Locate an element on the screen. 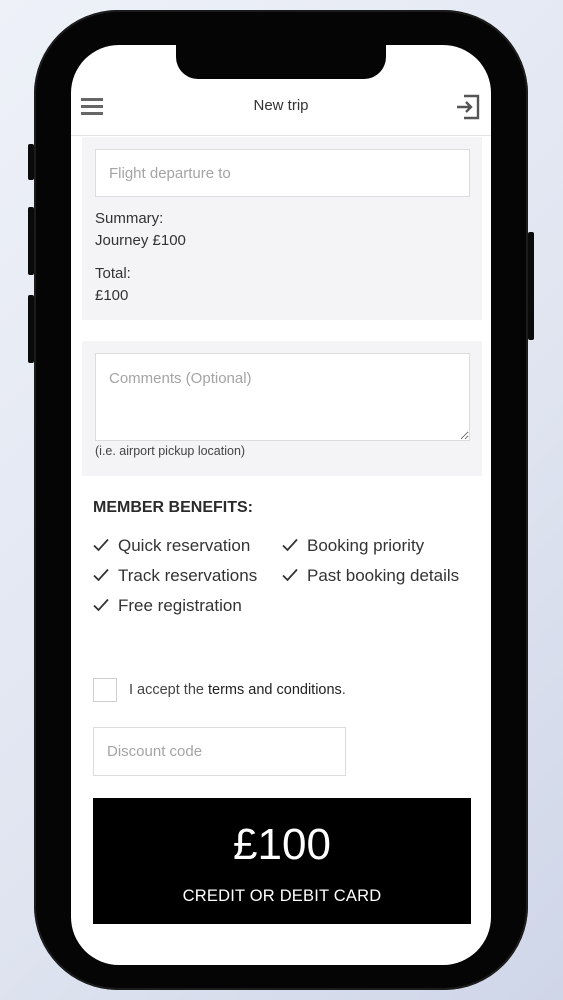 This screenshot has width=563, height=1000. phone-volume-up-button is located at coordinates (31, 241).